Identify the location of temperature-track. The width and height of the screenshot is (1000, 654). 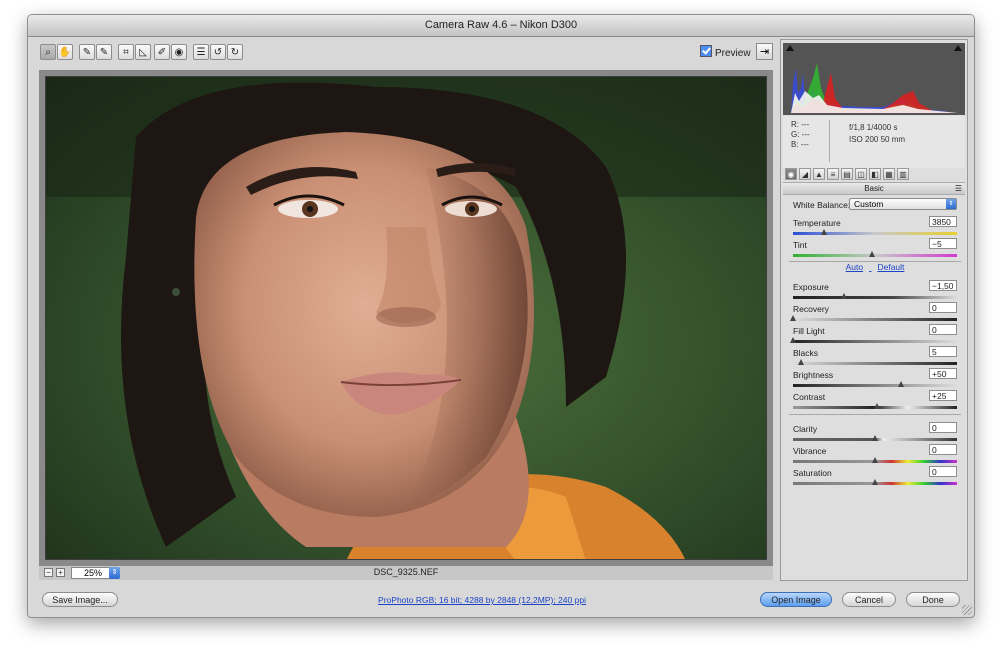
(875, 233).